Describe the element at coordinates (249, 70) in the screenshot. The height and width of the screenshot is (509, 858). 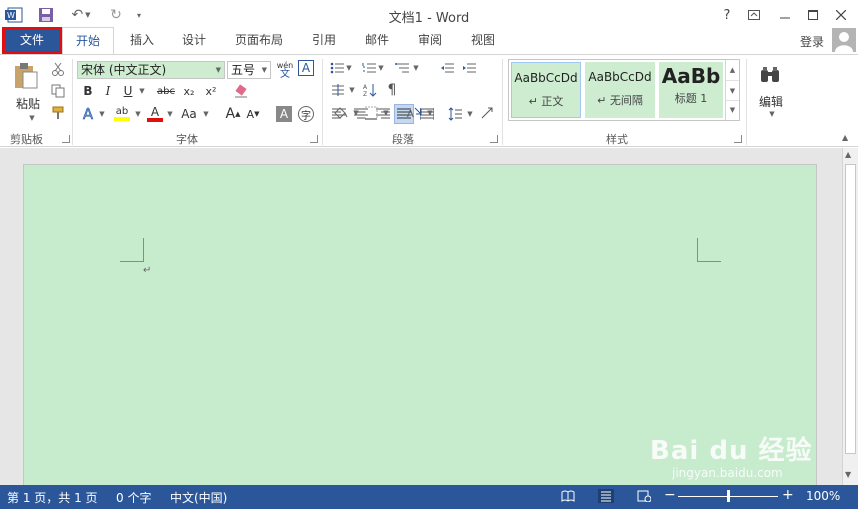
I see `font-size-combo: 五号 ▼` at that location.